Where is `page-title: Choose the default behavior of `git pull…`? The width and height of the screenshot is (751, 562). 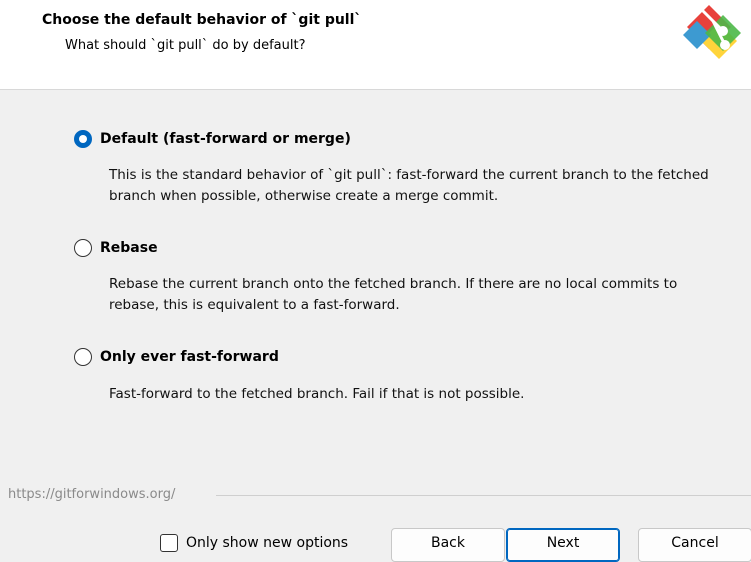
page-title: Choose the default behavior of `git pull… is located at coordinates (202, 20).